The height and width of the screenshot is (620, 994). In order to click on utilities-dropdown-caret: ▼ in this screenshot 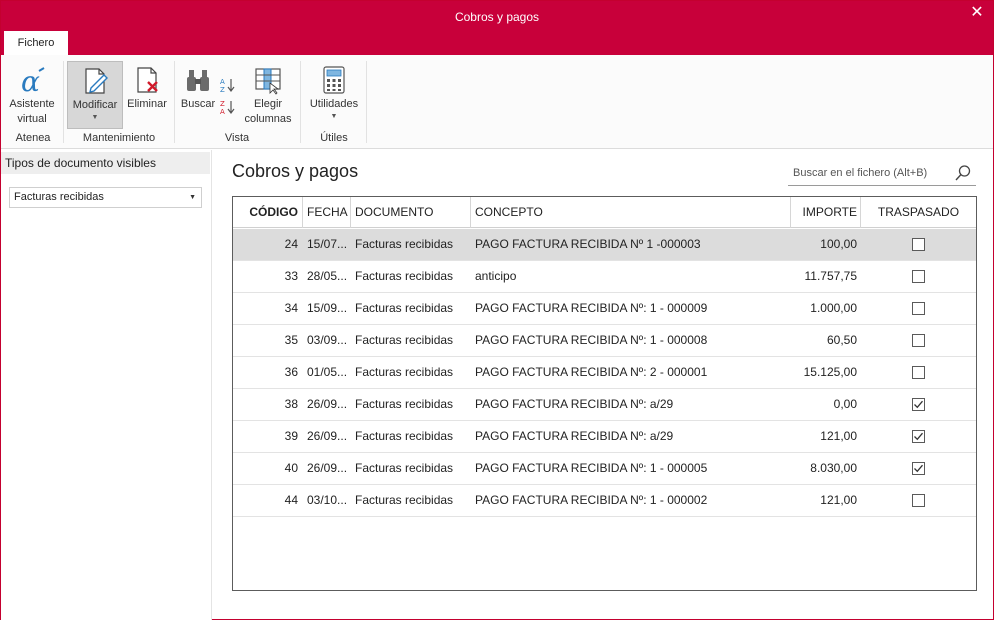, I will do `click(334, 117)`.